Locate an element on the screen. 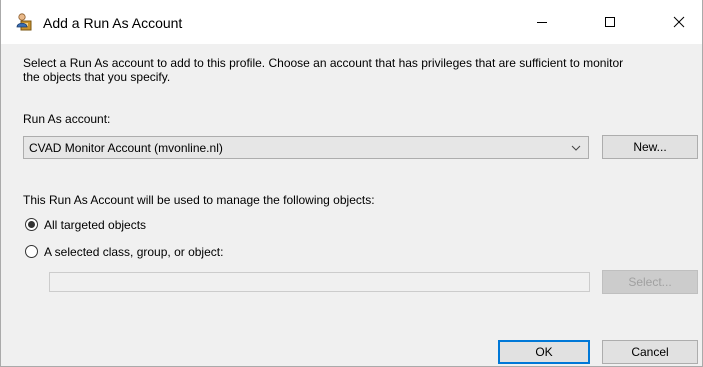  maximize-icon is located at coordinates (610, 22).